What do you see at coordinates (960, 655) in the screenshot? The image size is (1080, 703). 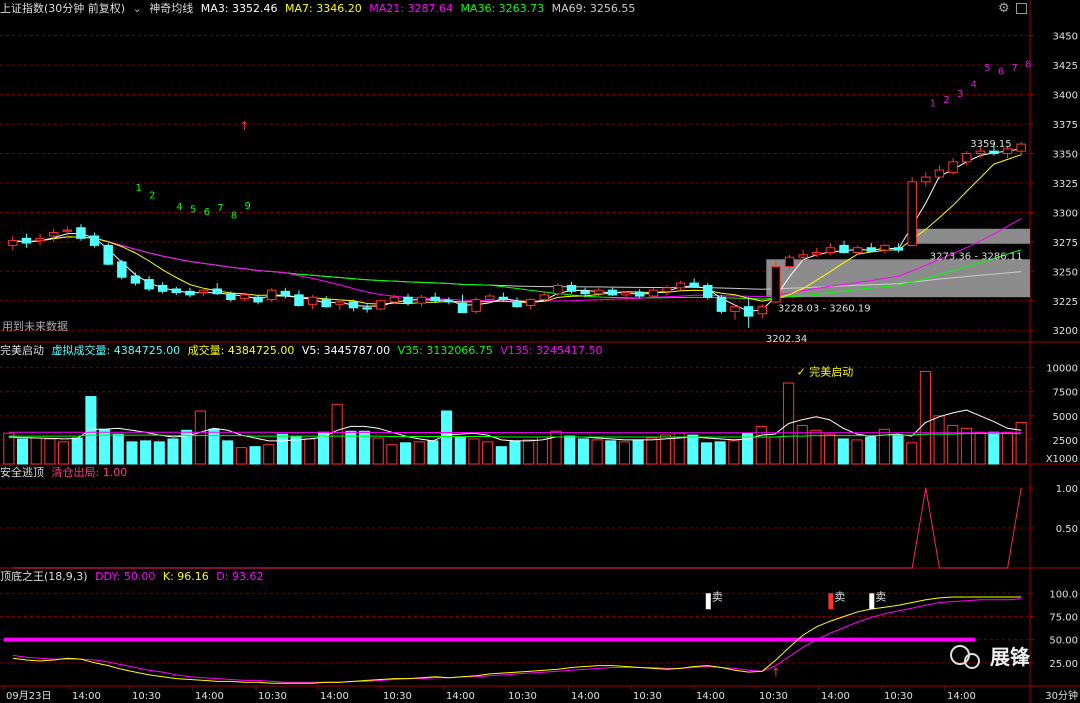 I see `wechat-icon` at bounding box center [960, 655].